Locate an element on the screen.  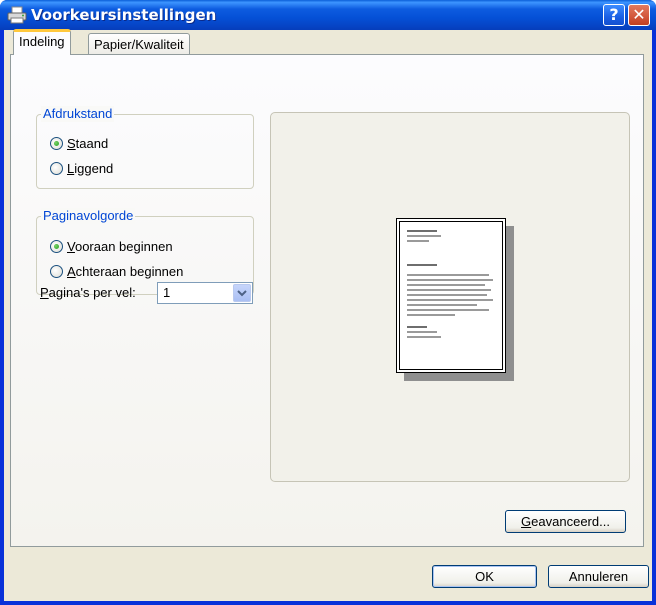
radio-staand: Staand is located at coordinates (79, 143).